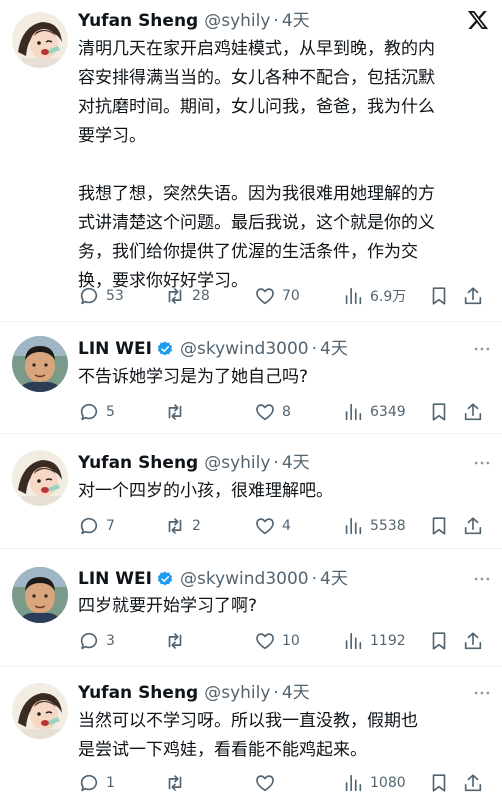  I want to click on reply-button: 1, so click(96, 783).